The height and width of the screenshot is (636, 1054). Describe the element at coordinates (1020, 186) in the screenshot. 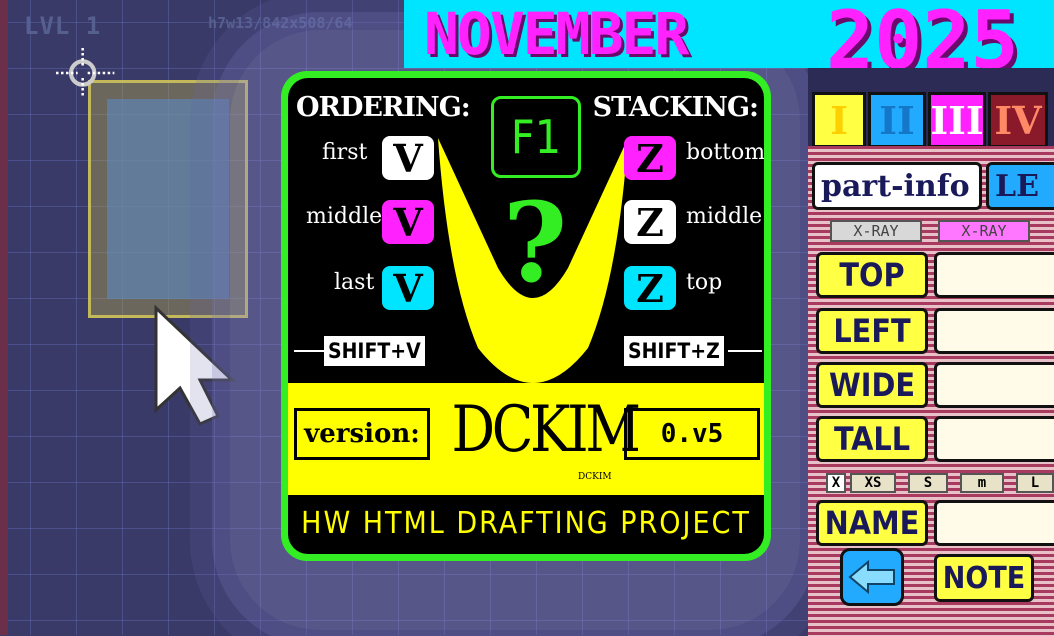

I see `tab-le: LE` at that location.